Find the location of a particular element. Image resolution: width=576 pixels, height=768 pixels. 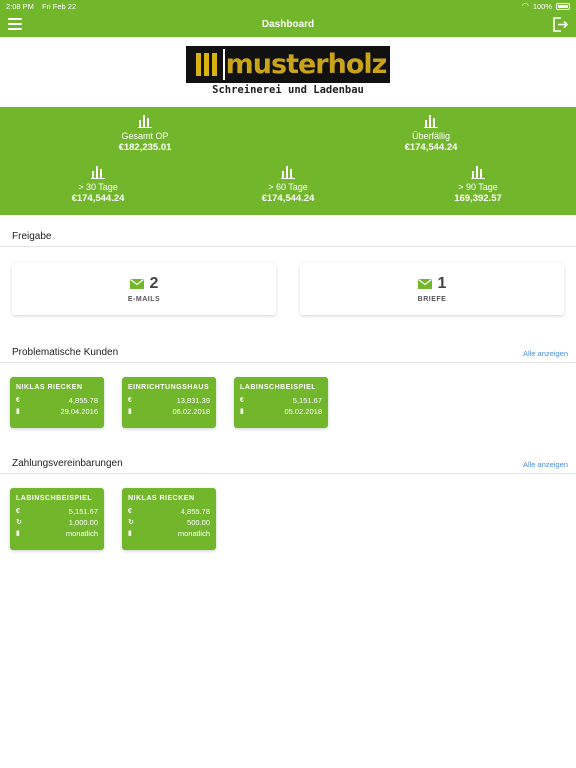

logo-area: musterholz Schreinerei und Ladenbau is located at coordinates (288, 72).